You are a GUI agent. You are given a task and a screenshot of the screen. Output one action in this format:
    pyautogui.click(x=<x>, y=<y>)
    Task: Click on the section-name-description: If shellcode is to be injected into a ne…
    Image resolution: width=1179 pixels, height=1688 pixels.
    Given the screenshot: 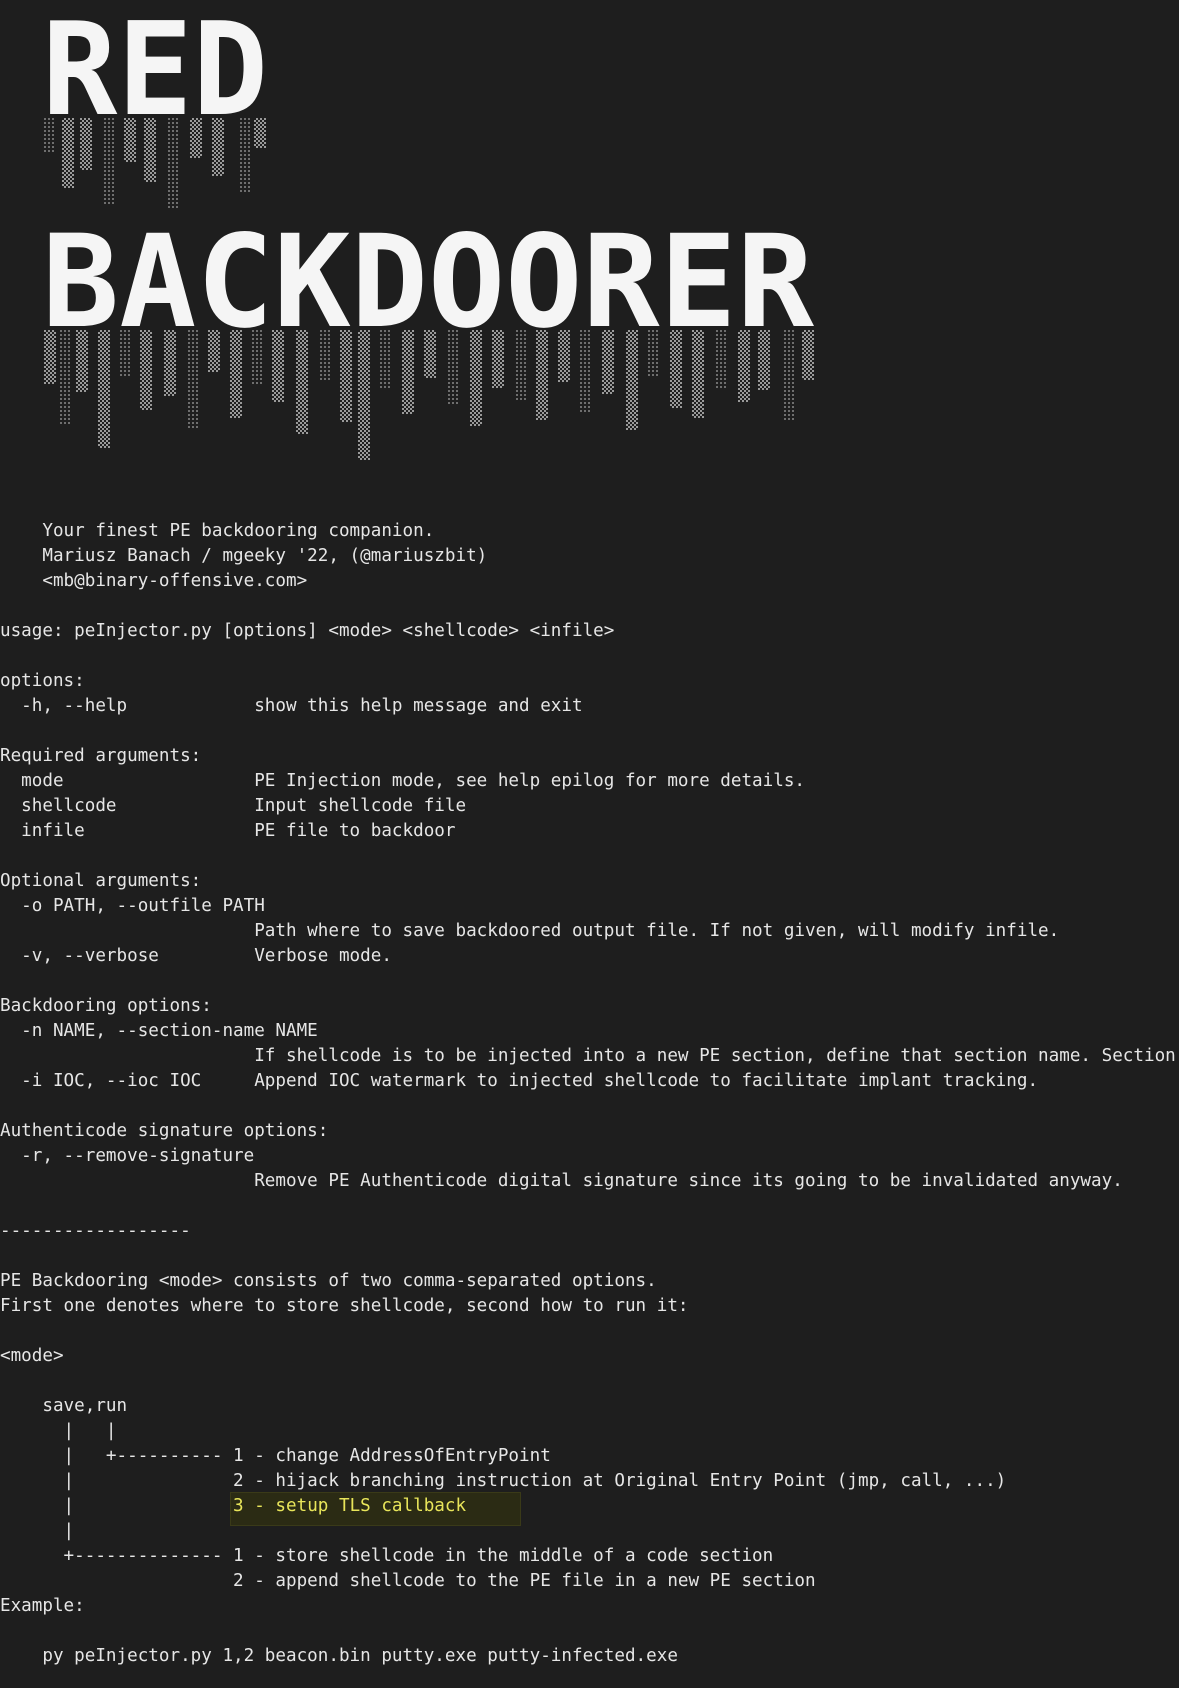 What is the action you would take?
    pyautogui.click(x=588, y=1056)
    